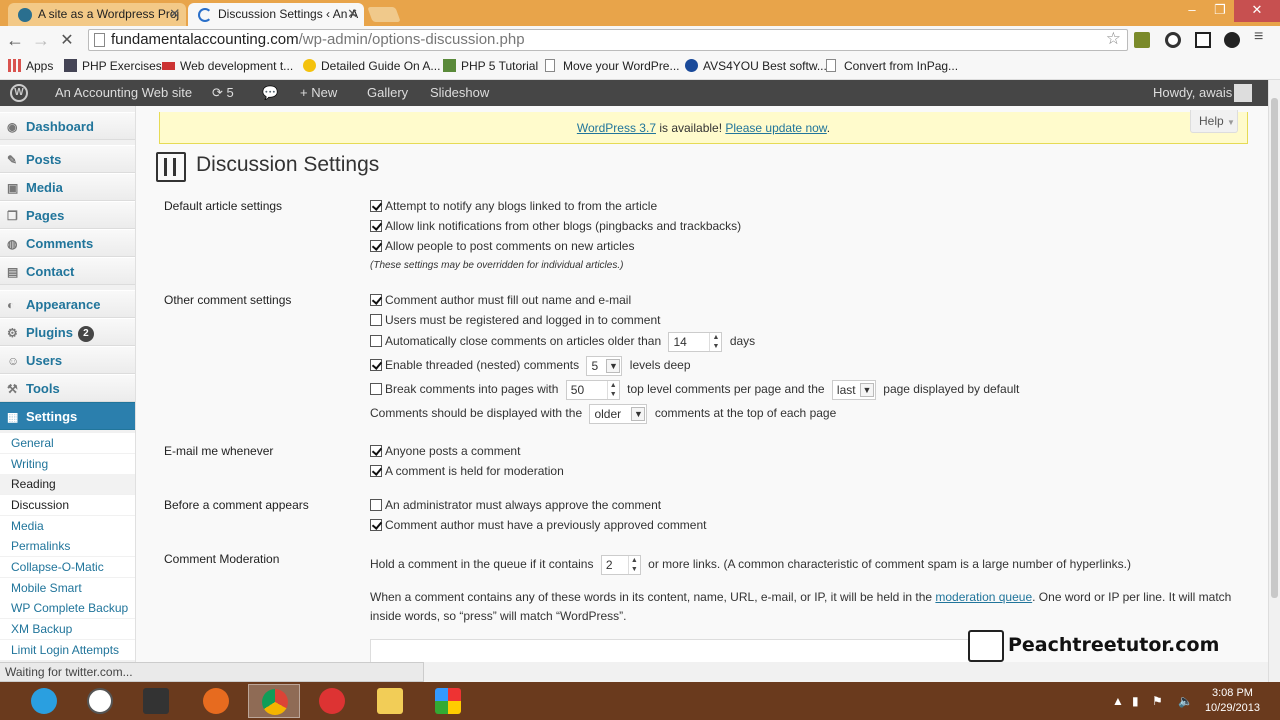 This screenshot has width=1280, height=720. Describe the element at coordinates (1192, 11) in the screenshot. I see `minimize-icon: –` at that location.